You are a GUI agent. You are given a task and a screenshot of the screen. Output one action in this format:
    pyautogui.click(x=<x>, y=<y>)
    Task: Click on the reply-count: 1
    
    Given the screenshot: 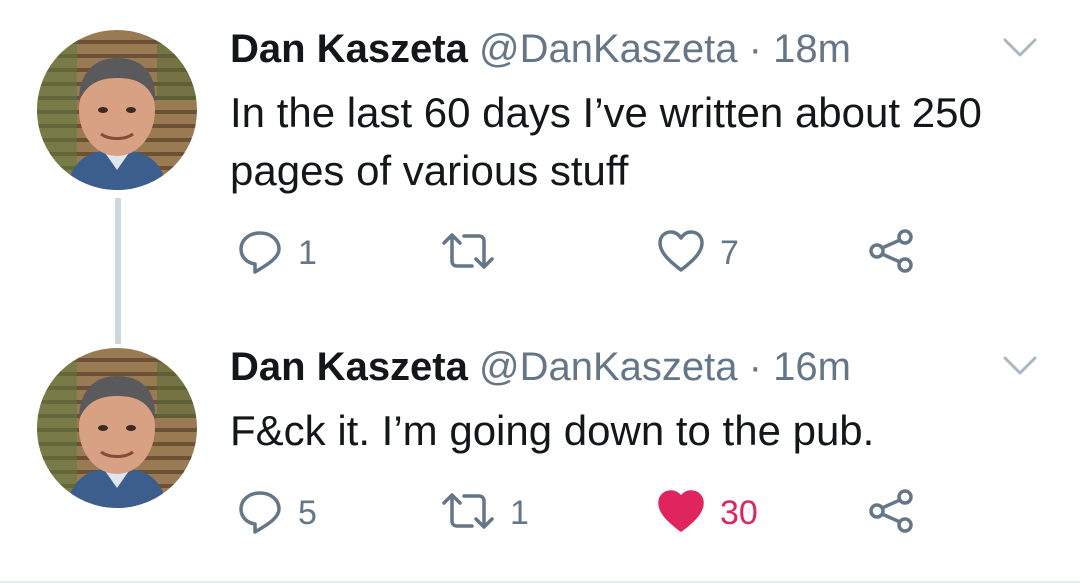 What is the action you would take?
    pyautogui.click(x=307, y=252)
    